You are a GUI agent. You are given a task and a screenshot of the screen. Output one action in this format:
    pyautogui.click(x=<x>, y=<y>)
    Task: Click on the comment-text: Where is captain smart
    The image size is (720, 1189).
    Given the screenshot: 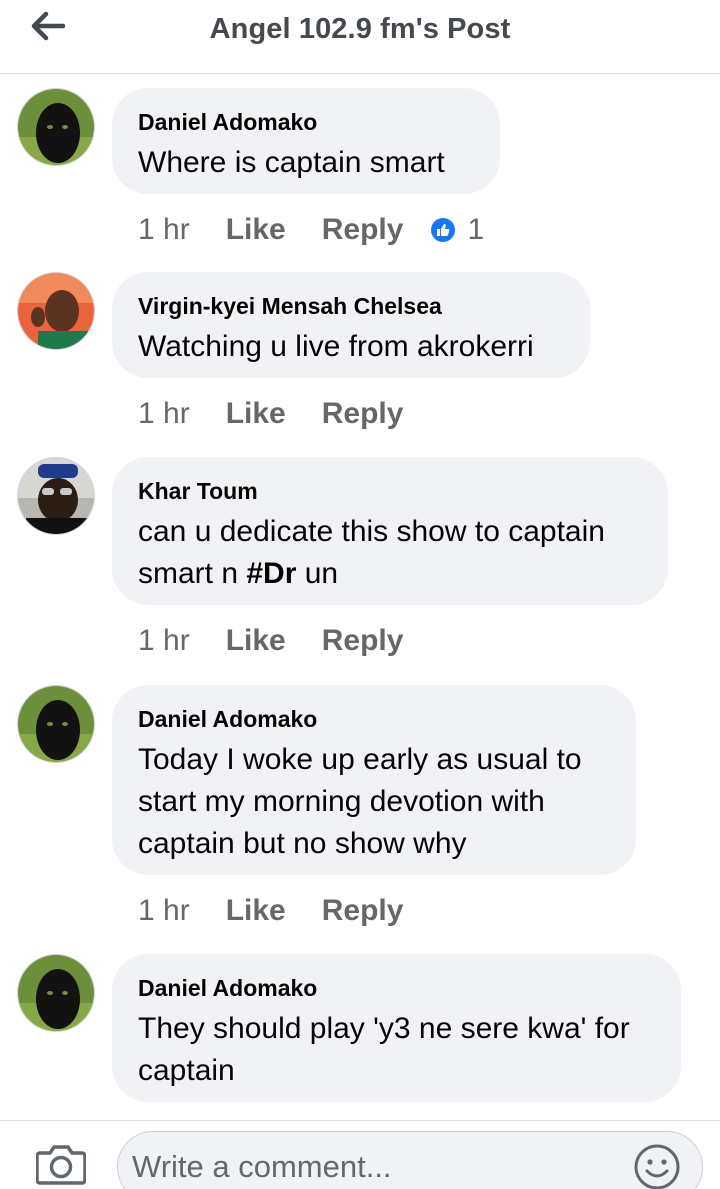 What is the action you would take?
    pyautogui.click(x=291, y=162)
    